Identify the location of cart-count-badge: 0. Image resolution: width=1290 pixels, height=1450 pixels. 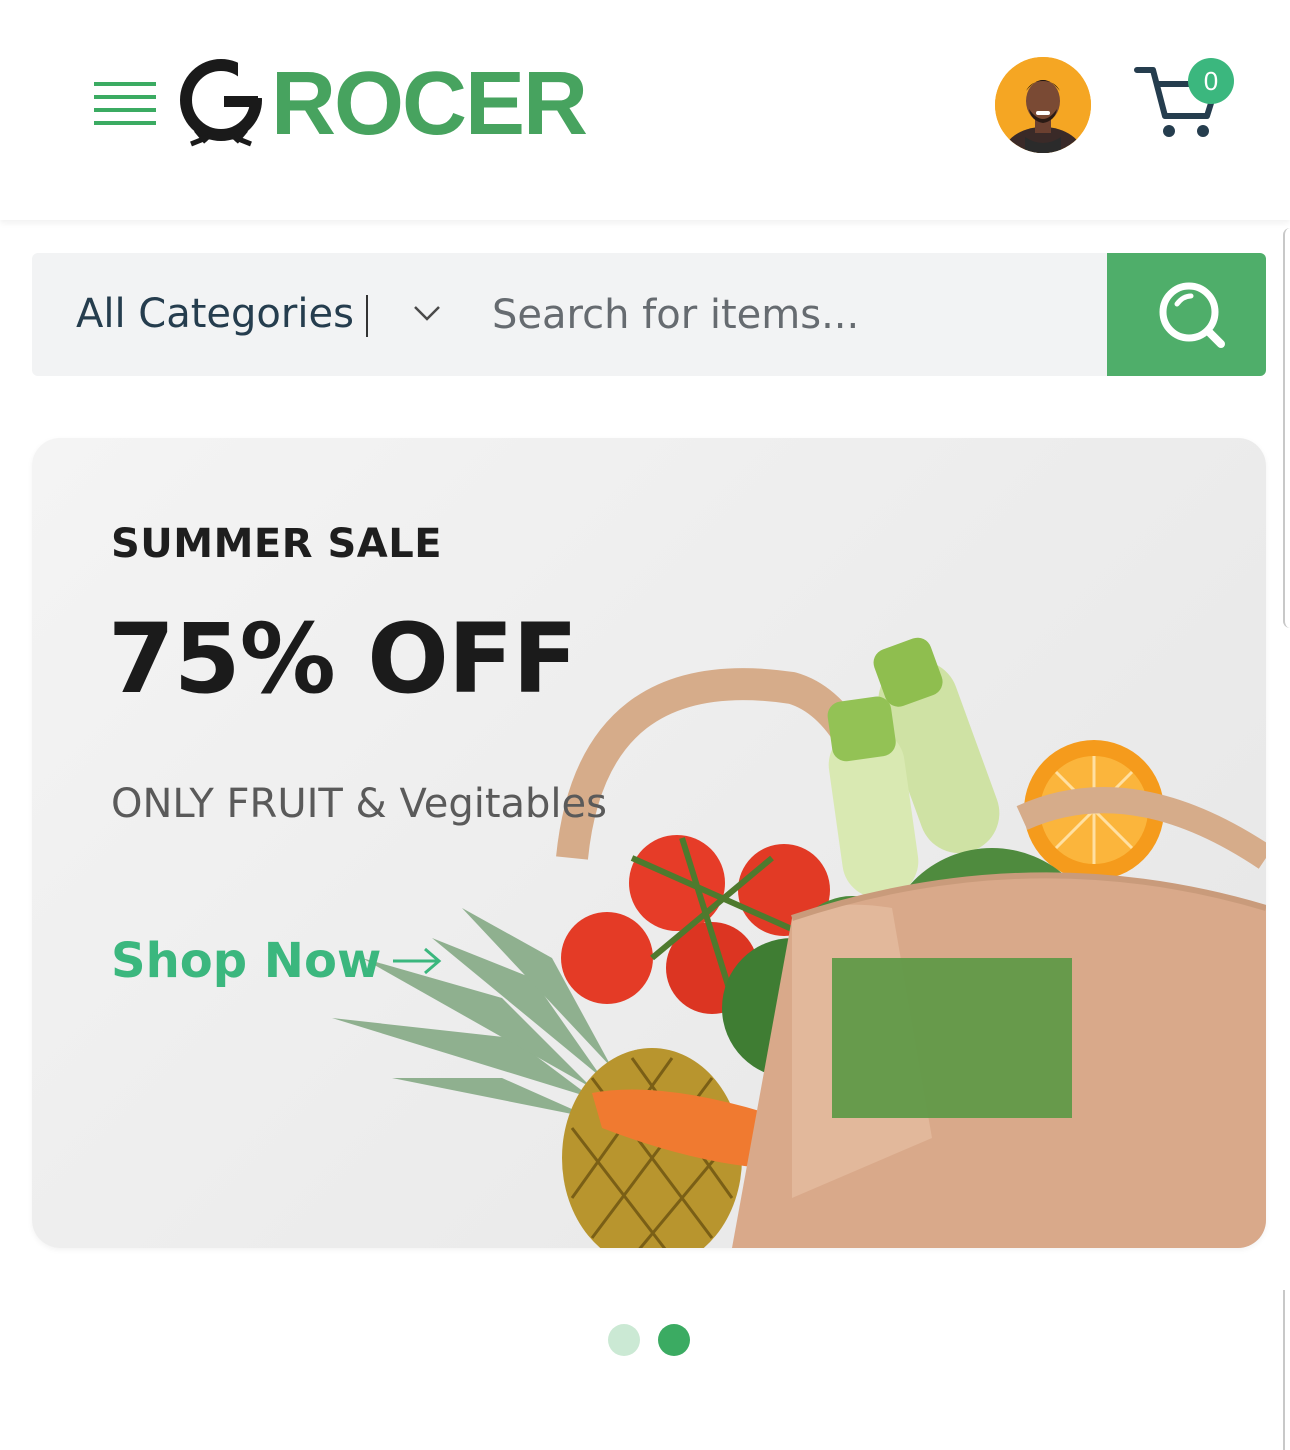
(1211, 81).